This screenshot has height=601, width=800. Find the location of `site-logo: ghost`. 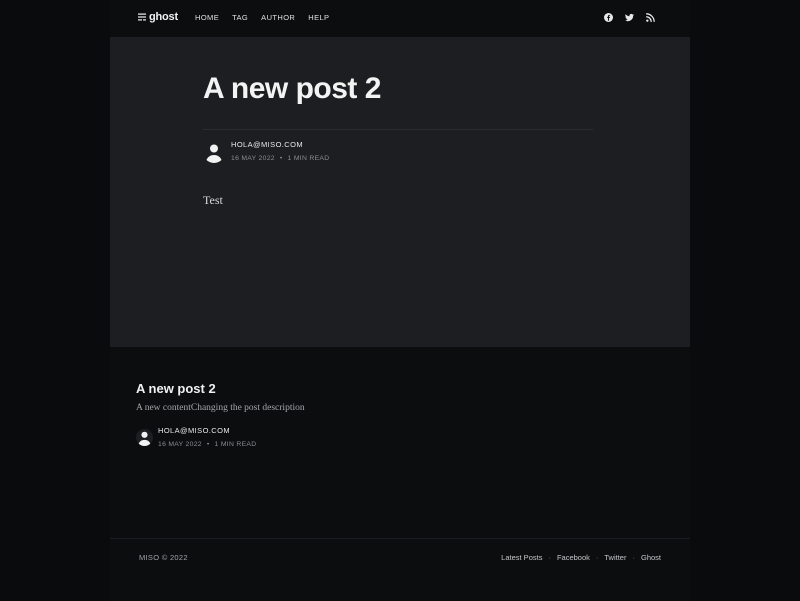

site-logo: ghost is located at coordinates (158, 17).